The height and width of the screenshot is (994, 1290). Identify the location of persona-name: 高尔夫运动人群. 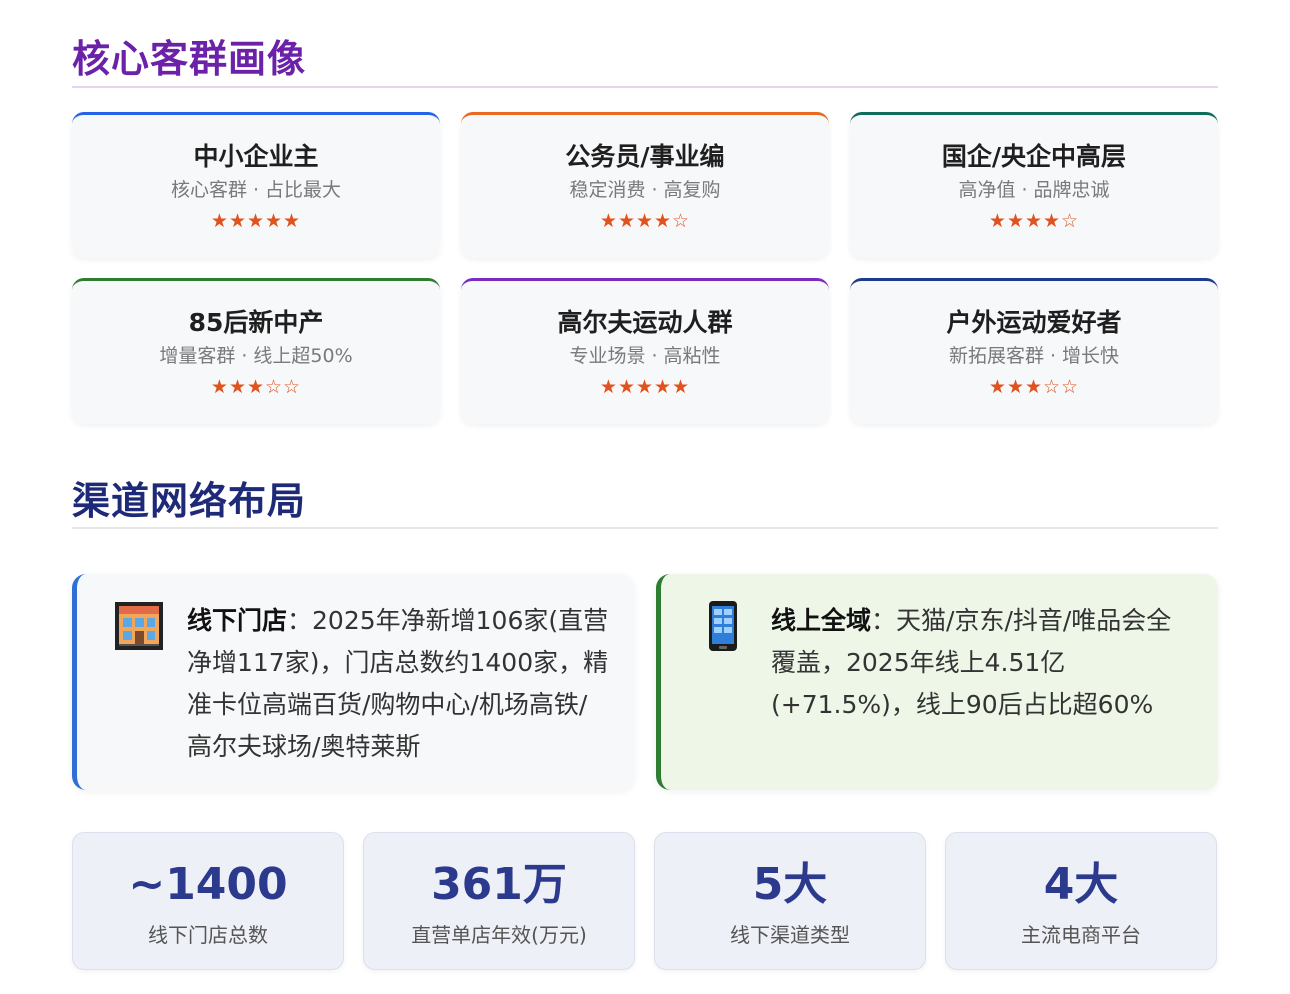
(645, 322).